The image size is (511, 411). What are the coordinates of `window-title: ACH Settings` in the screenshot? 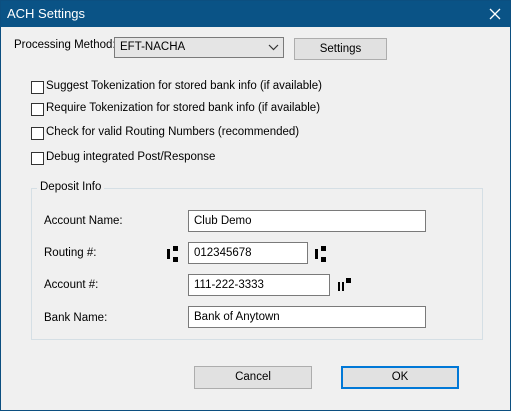 It's located at (46, 13).